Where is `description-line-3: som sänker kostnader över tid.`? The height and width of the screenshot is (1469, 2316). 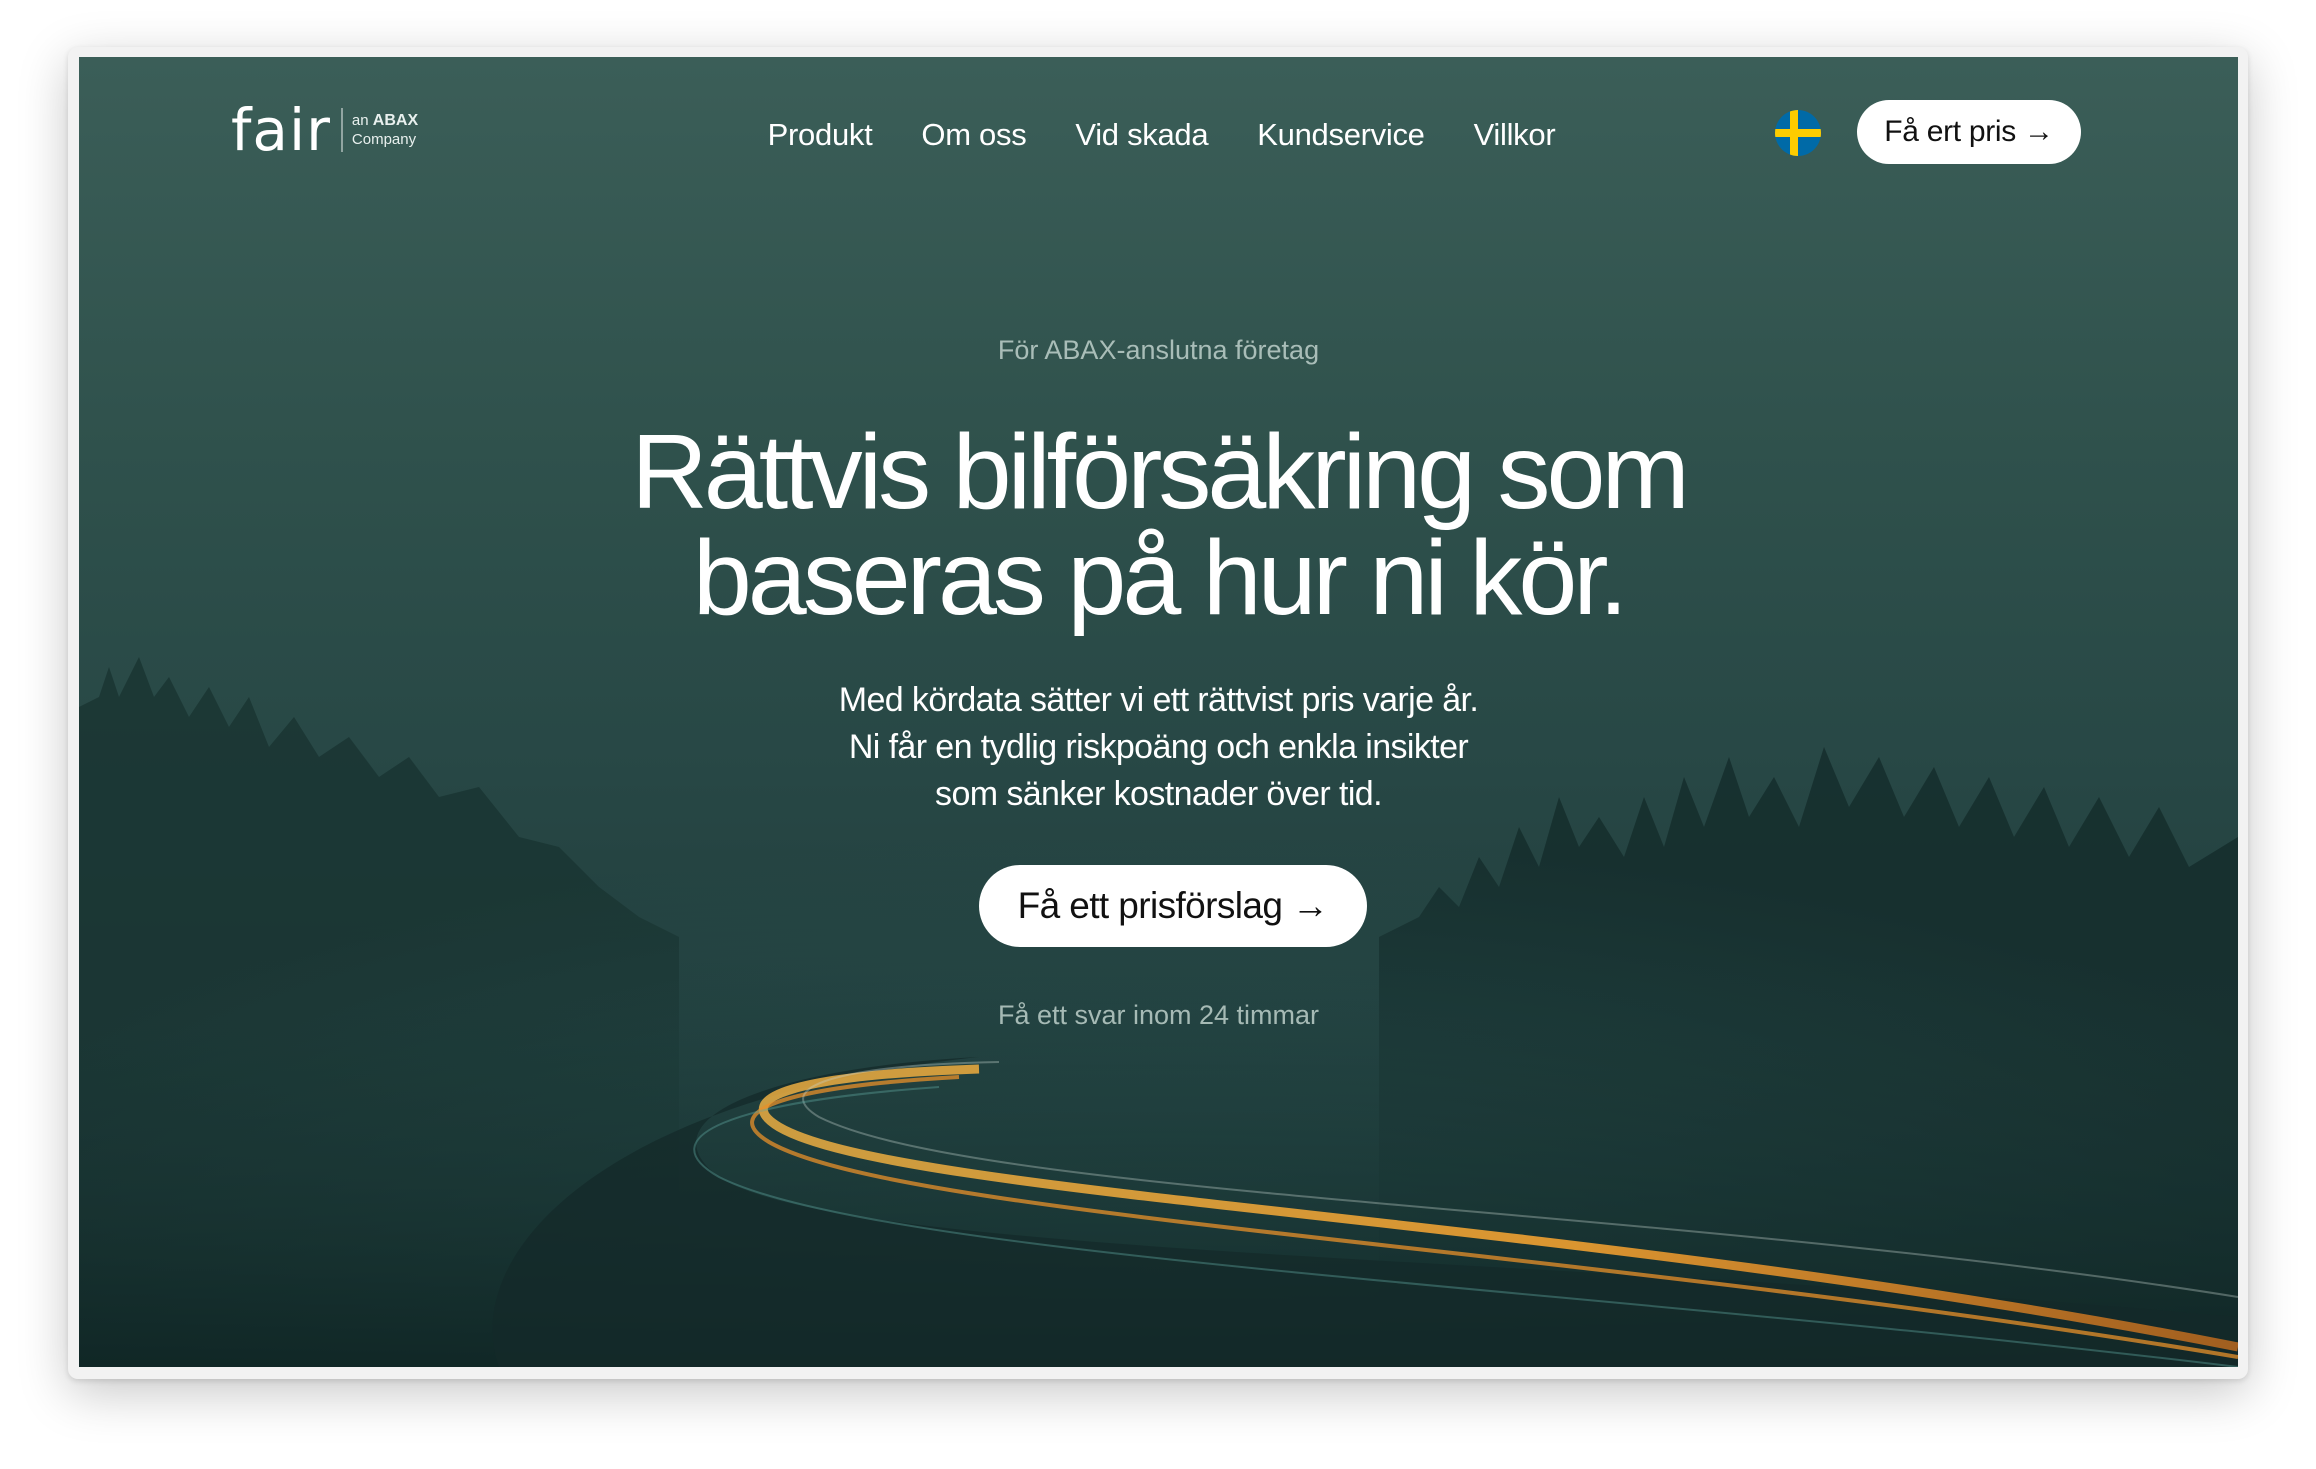
description-line-3: som sänker kostnader över tid. is located at coordinates (1158, 794).